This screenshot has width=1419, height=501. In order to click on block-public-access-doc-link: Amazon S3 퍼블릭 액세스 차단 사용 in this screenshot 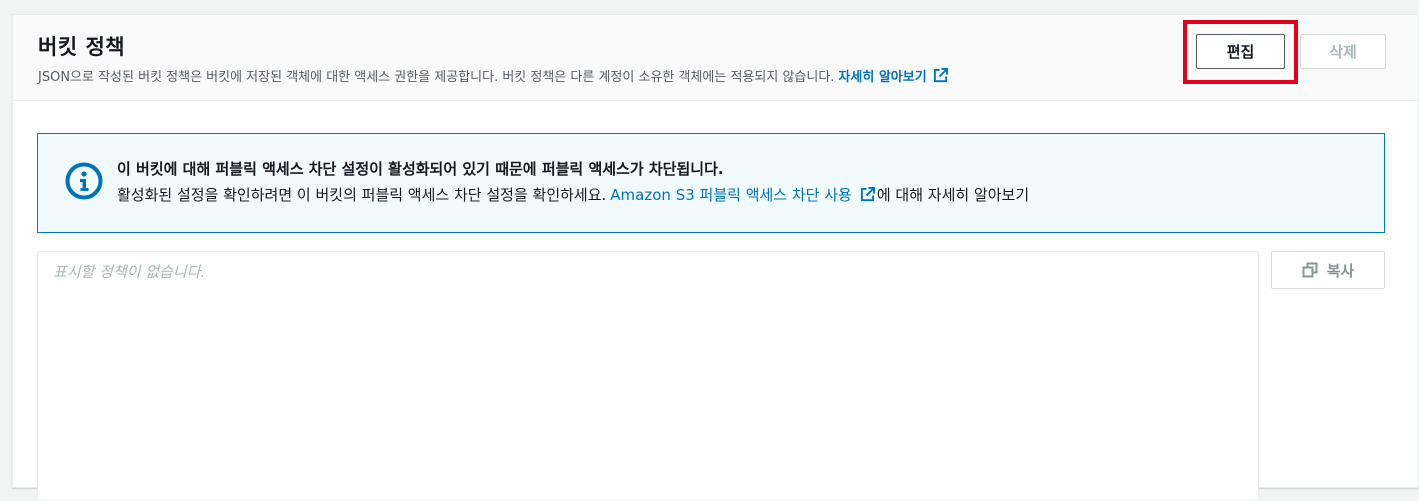, I will do `click(743, 195)`.